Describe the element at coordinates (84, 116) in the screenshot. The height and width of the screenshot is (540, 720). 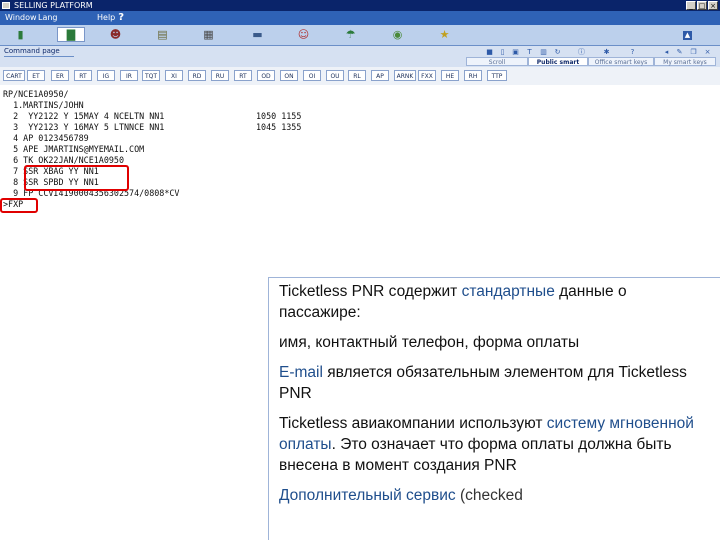
I see `pnr-line: 2 YY2122 Y 15MAY 4 NCELTN NN1` at that location.